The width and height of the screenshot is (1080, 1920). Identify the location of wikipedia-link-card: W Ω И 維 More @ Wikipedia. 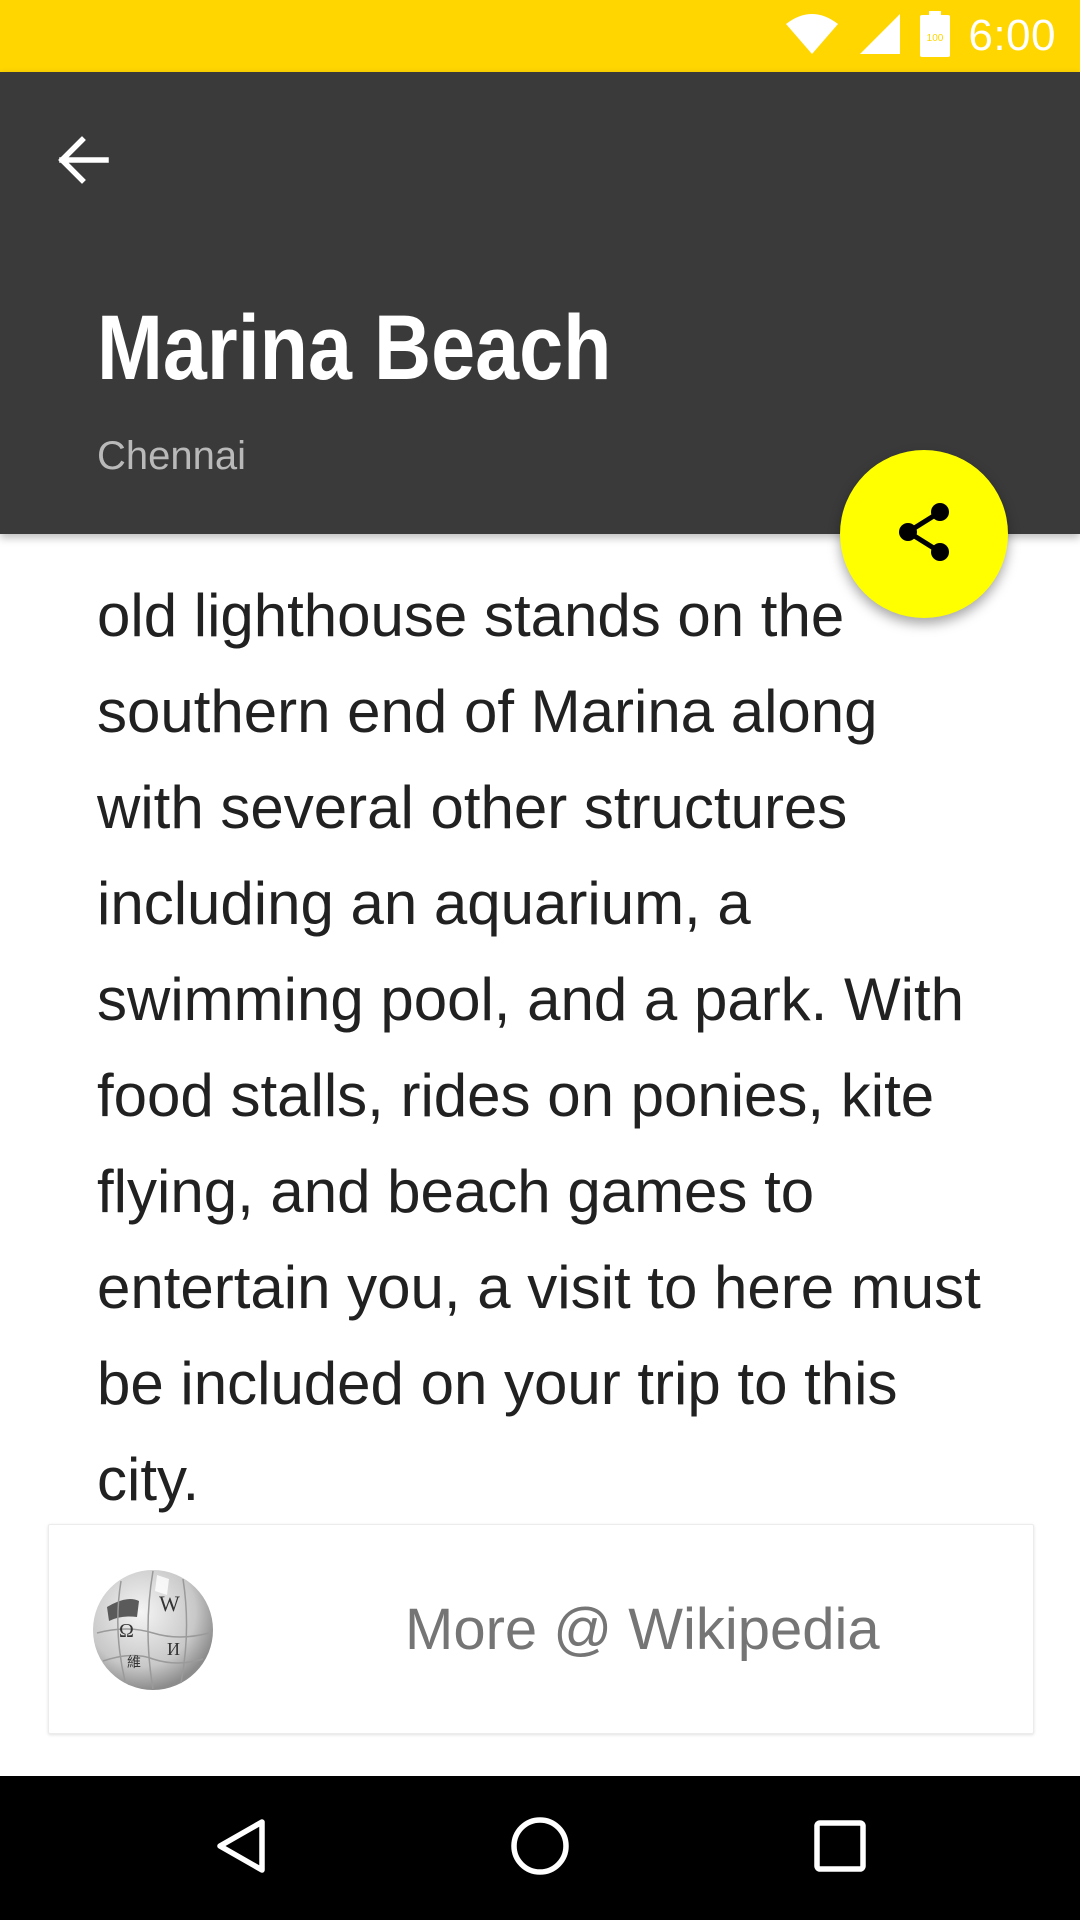
(541, 1629).